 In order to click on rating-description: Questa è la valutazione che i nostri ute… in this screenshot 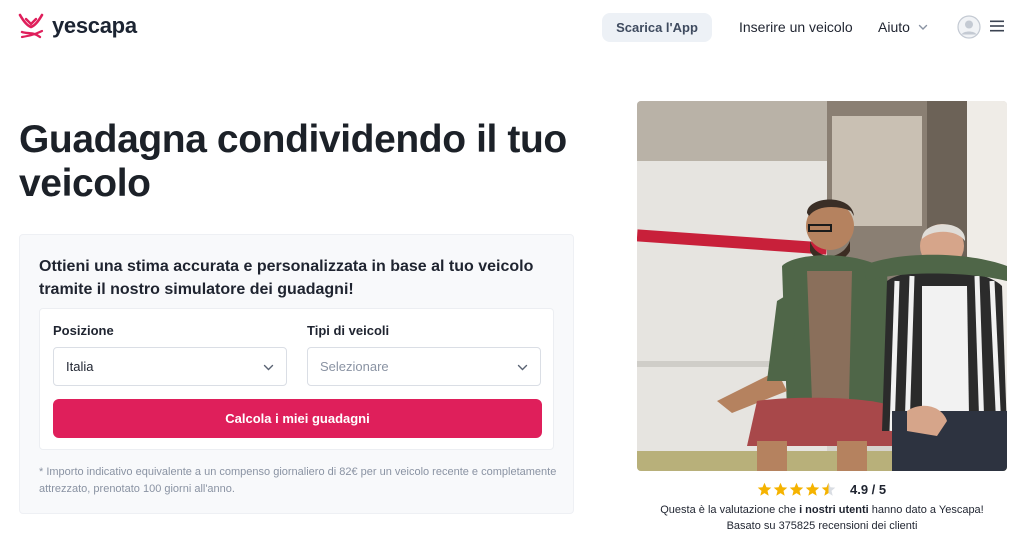, I will do `click(822, 518)`.